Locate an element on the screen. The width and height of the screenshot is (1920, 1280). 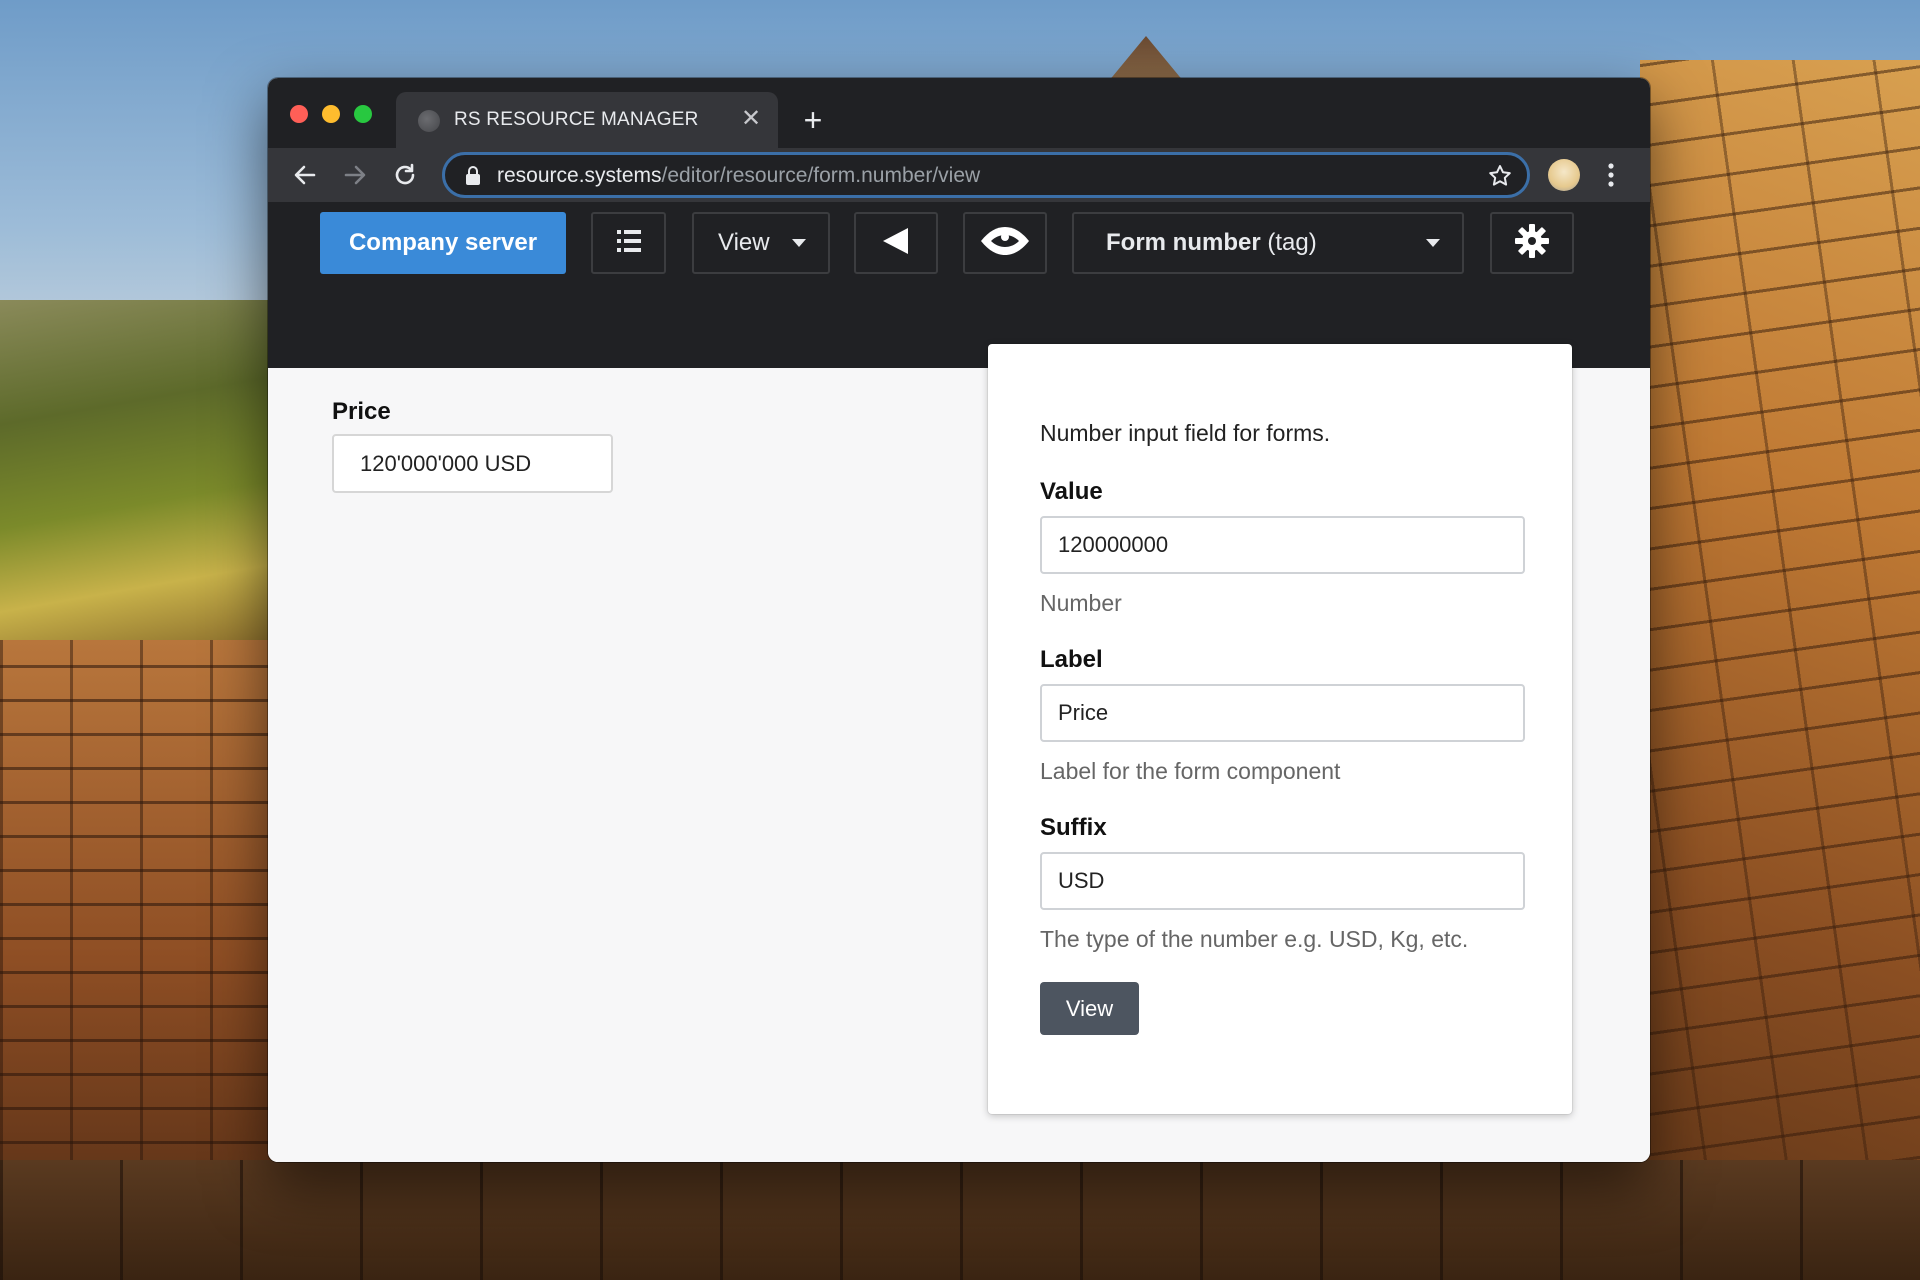
maximize-window-button is located at coordinates (363, 114).